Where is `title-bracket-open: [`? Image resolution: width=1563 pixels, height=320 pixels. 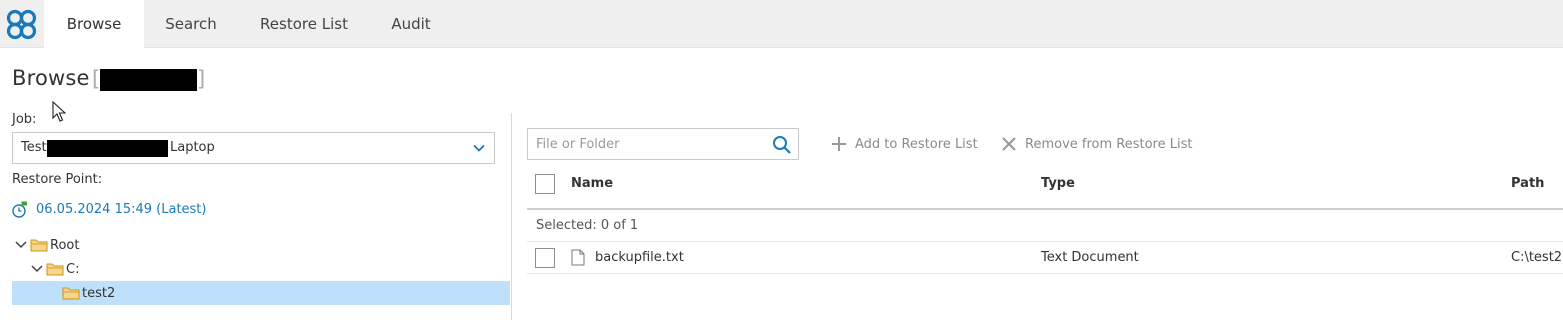 title-bracket-open: [ is located at coordinates (96, 79).